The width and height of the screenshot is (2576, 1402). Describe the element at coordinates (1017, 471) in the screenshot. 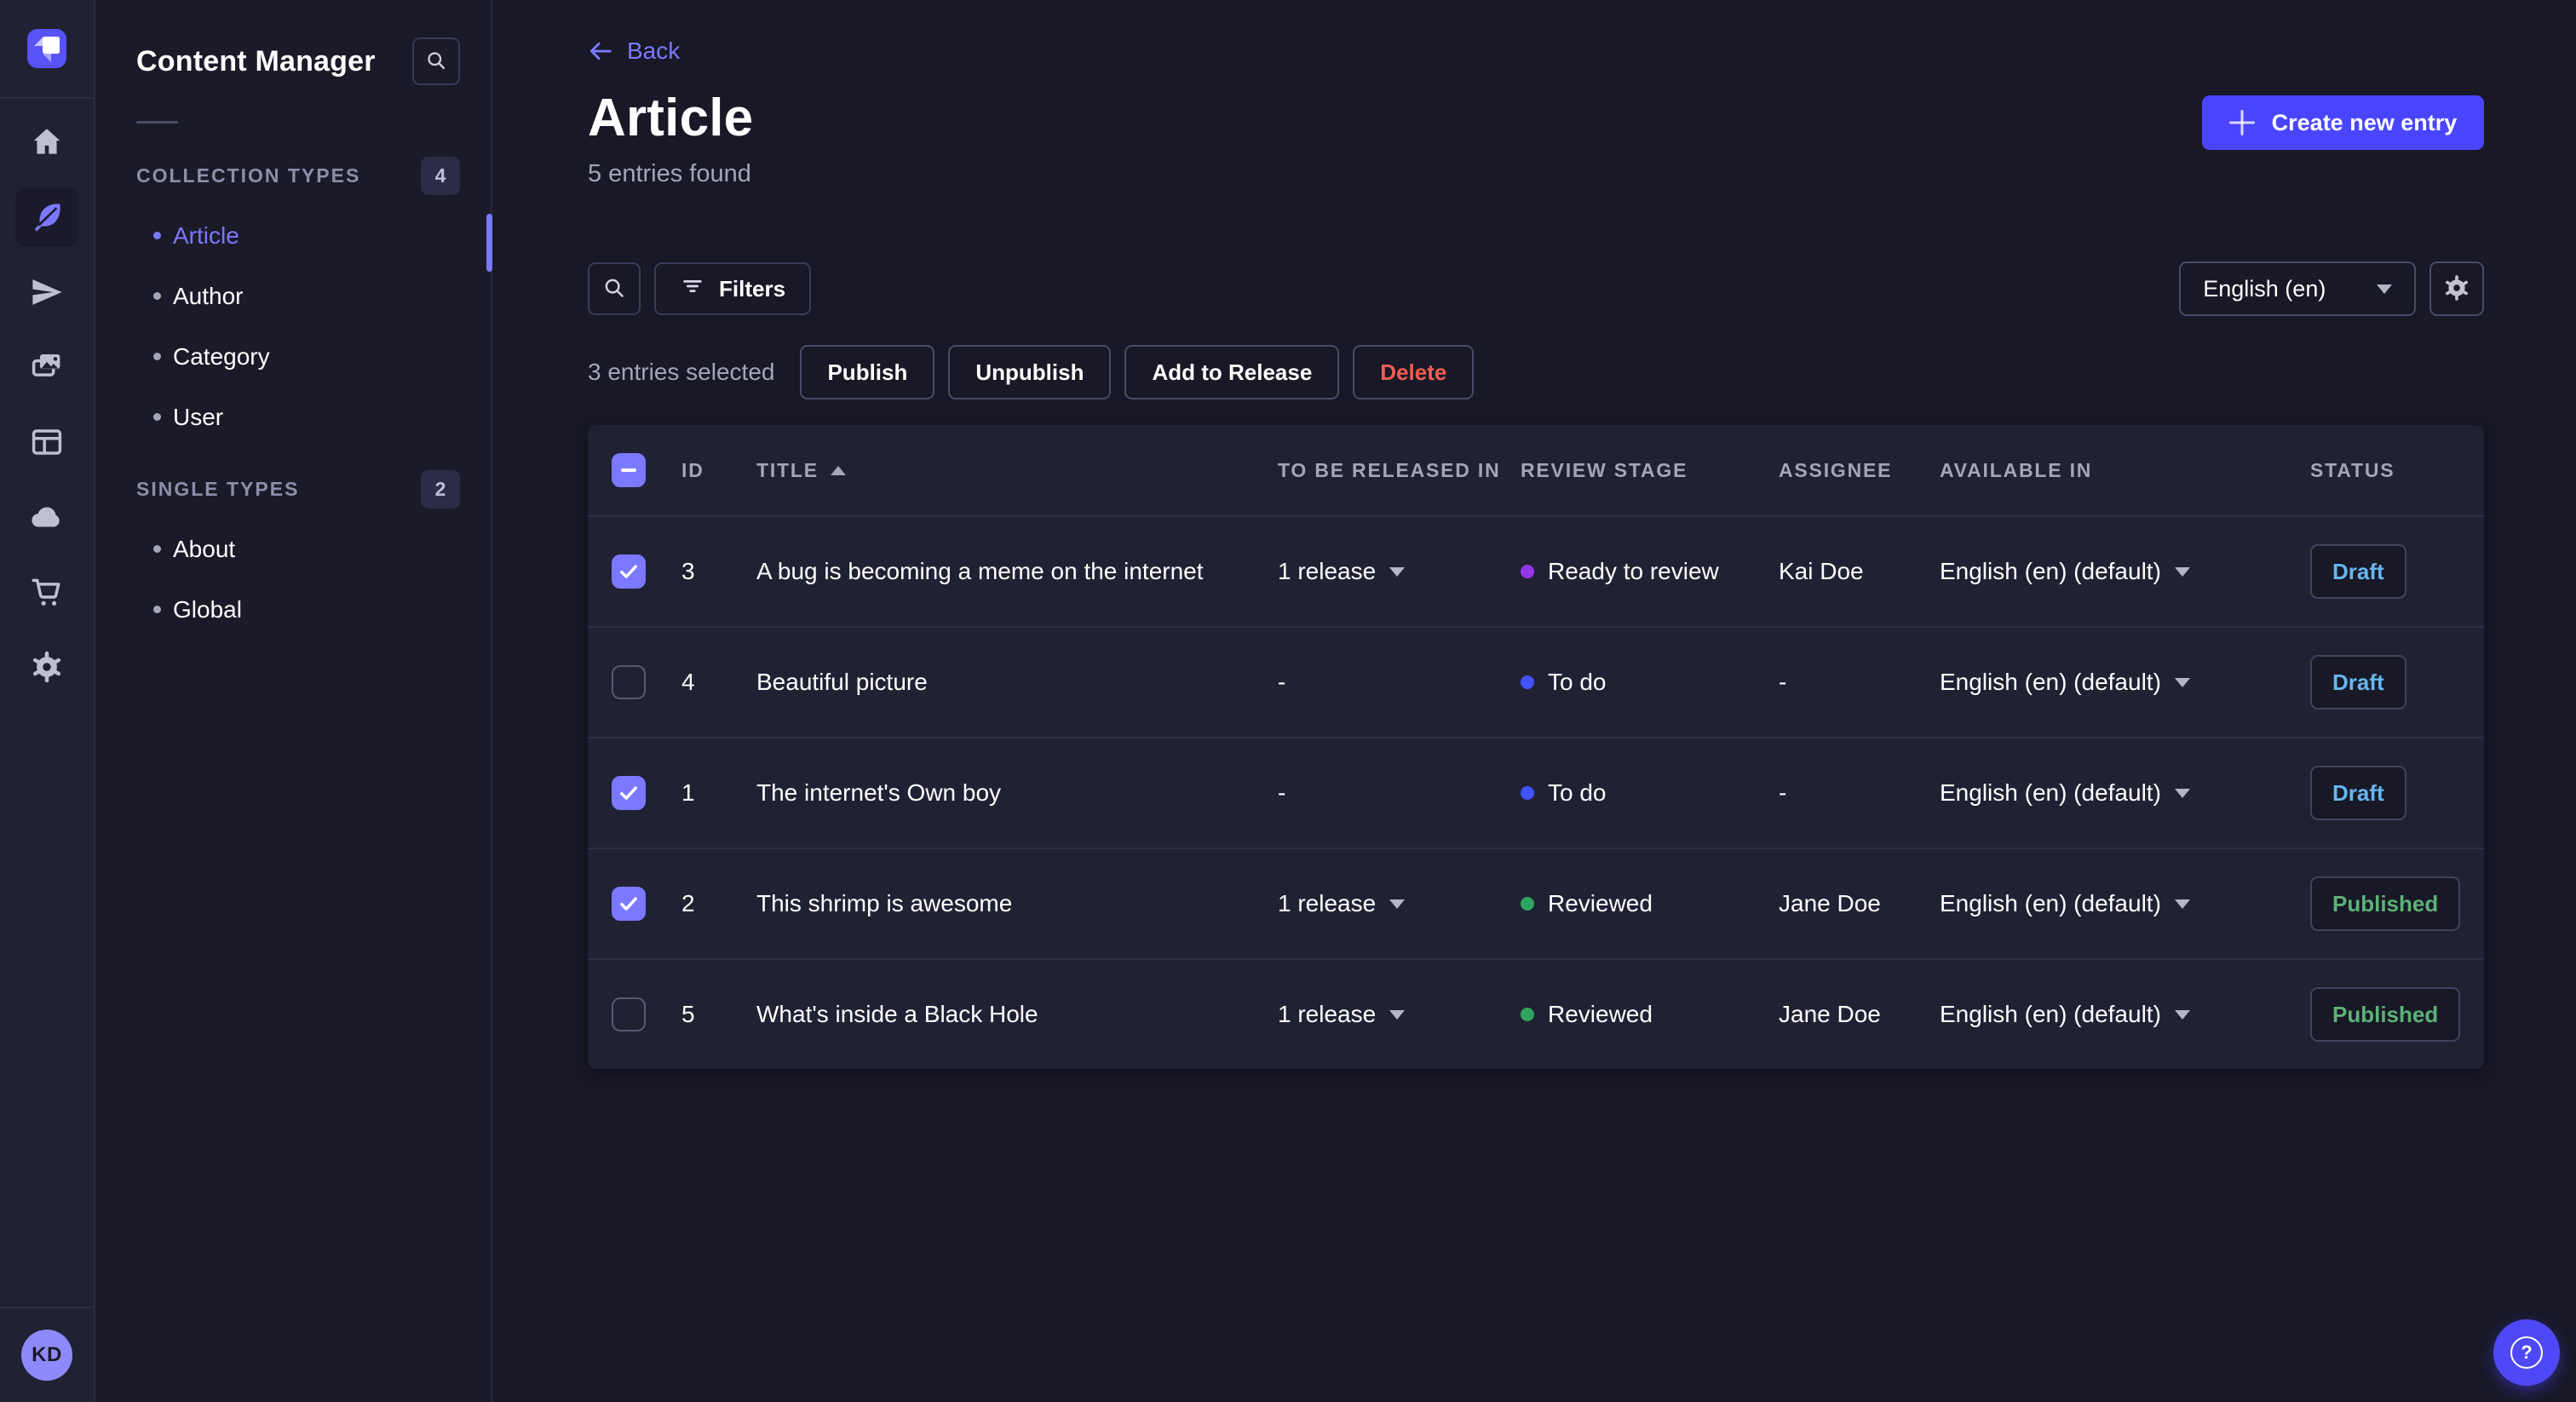

I see `header-title: TITLE` at that location.